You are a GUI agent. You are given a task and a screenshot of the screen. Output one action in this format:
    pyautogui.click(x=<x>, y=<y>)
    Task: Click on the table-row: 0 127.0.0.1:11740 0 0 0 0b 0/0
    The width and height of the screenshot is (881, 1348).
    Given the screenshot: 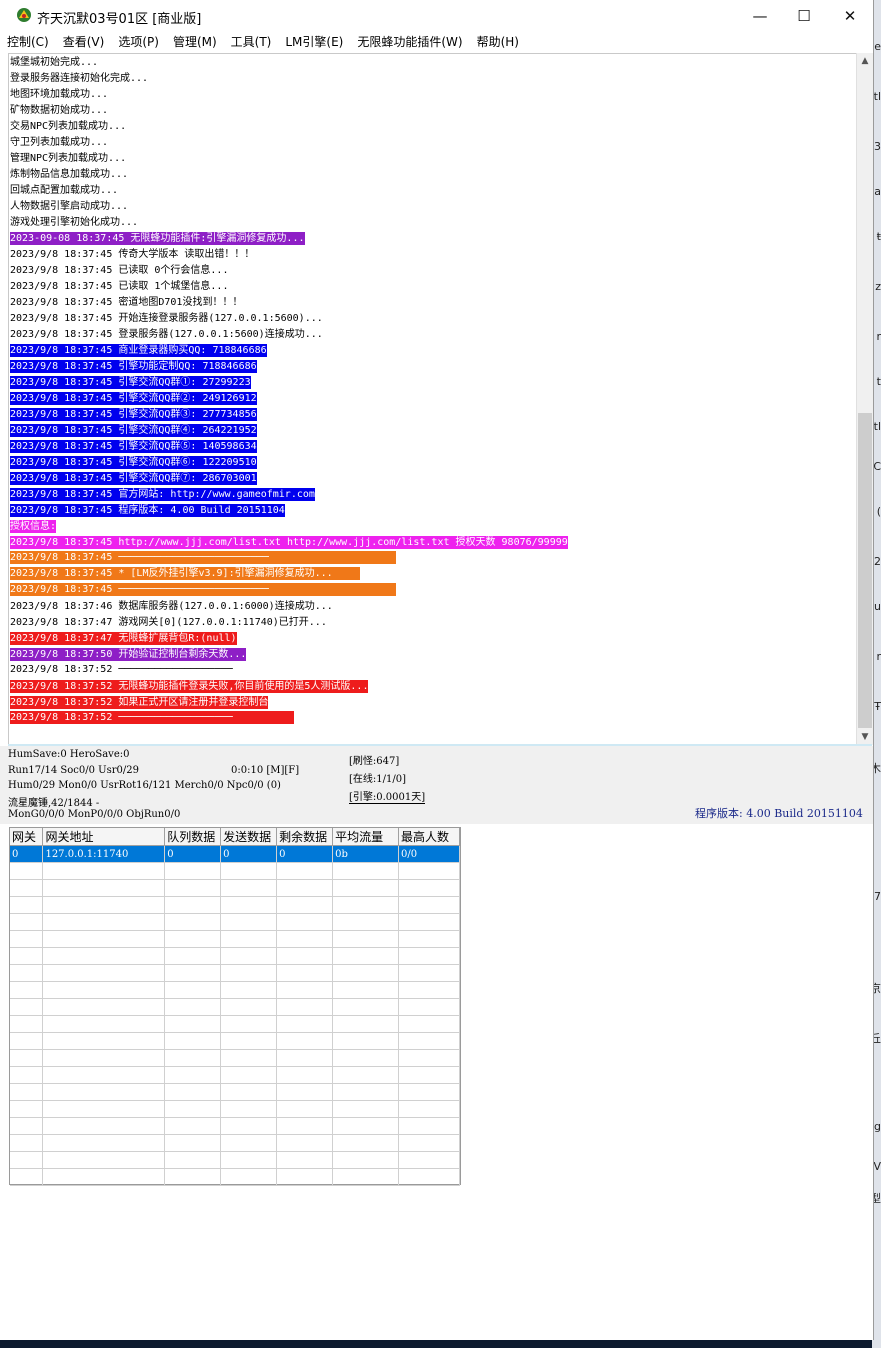 What is the action you would take?
    pyautogui.click(x=235, y=854)
    